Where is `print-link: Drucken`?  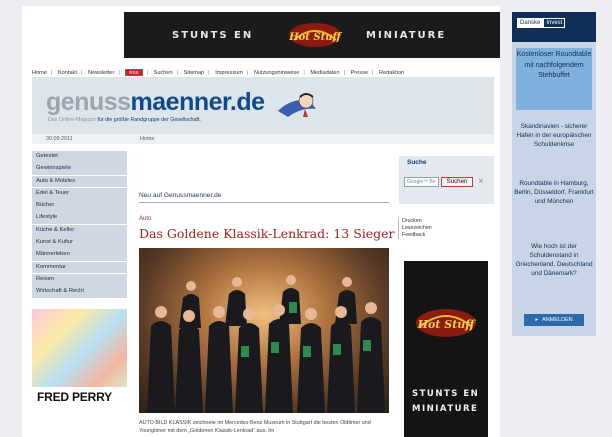 print-link: Drucken is located at coordinates (417, 221).